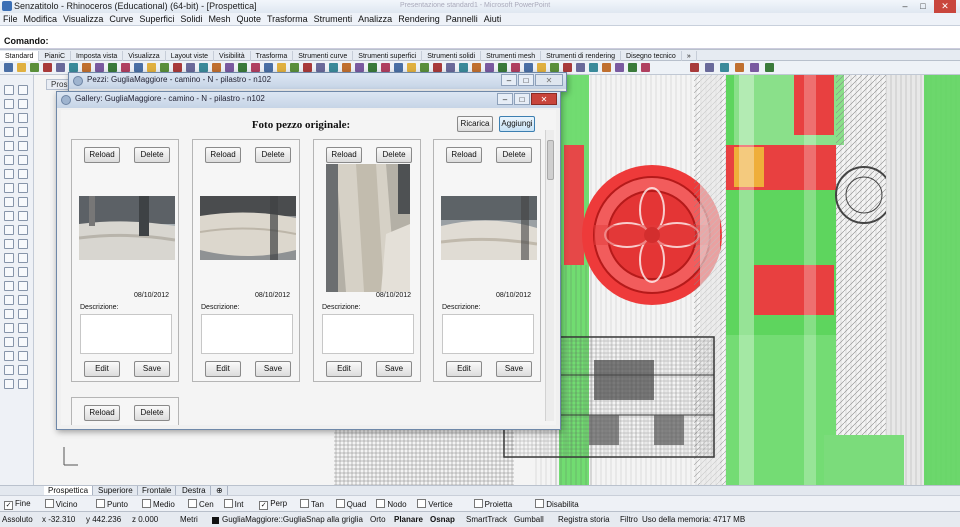 The width and height of the screenshot is (960, 527). What do you see at coordinates (493, 19) in the screenshot?
I see `menu-aiuti: Aiuti` at bounding box center [493, 19].